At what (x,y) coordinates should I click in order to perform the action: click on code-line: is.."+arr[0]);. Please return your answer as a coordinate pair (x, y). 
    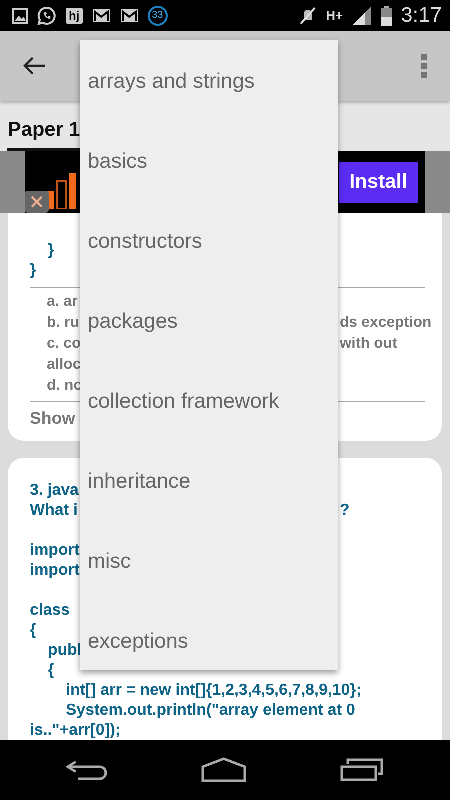
    Looking at the image, I should click on (75, 731).